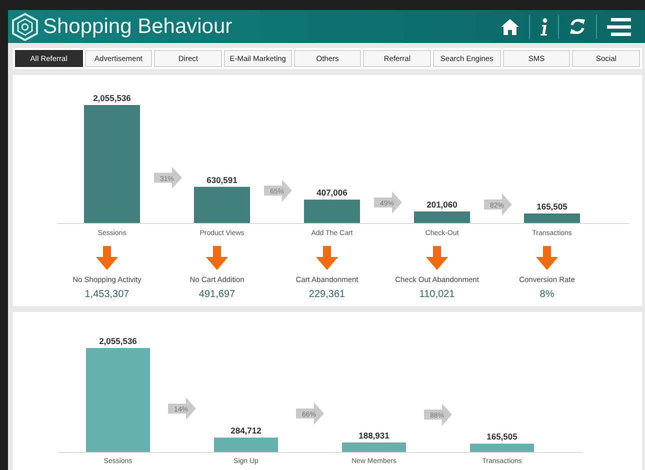 The height and width of the screenshot is (470, 645). Describe the element at coordinates (619, 27) in the screenshot. I see `menu-icon` at that location.